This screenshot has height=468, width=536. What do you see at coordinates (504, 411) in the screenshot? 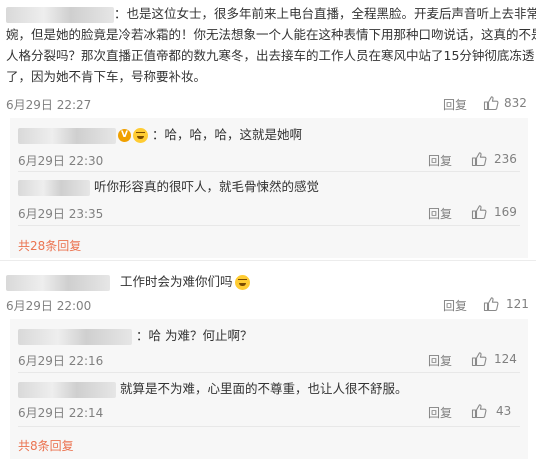
I see `like-count: 43` at bounding box center [504, 411].